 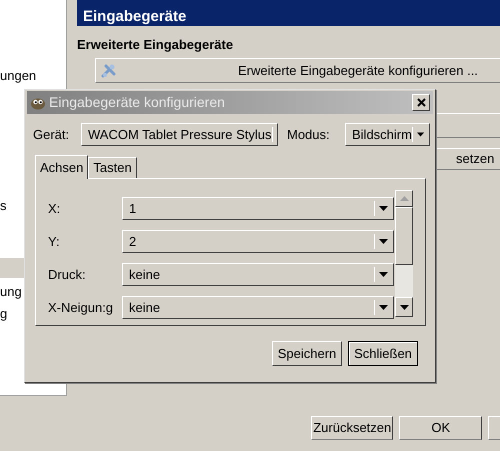 I want to click on dialog-title: Eingabegeräte konfigurieren, so click(x=137, y=102).